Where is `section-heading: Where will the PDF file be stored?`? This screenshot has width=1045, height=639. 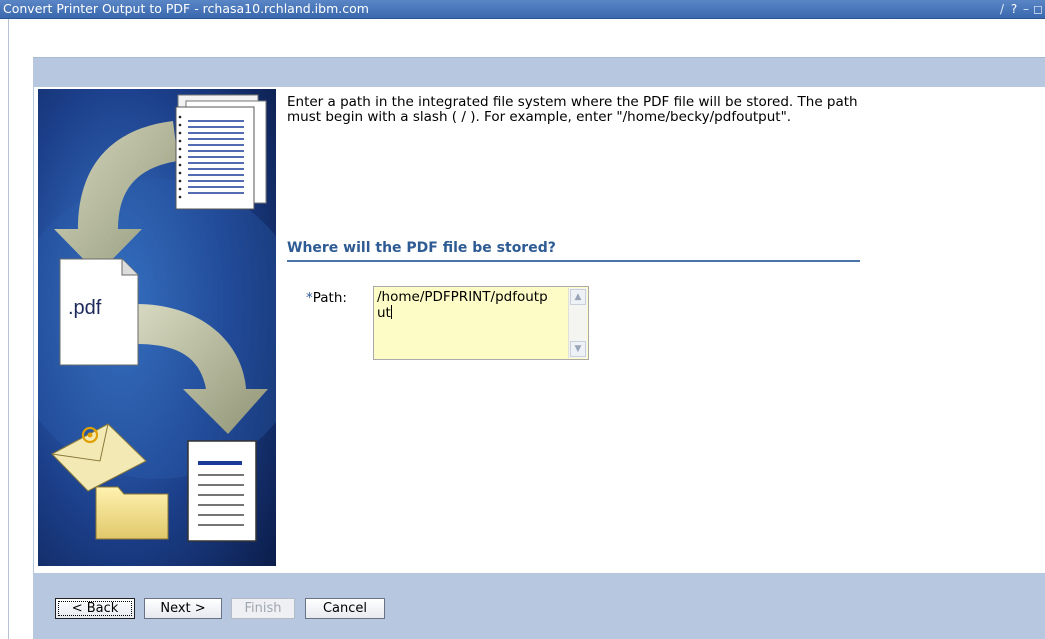
section-heading: Where will the PDF file be stored? is located at coordinates (573, 251).